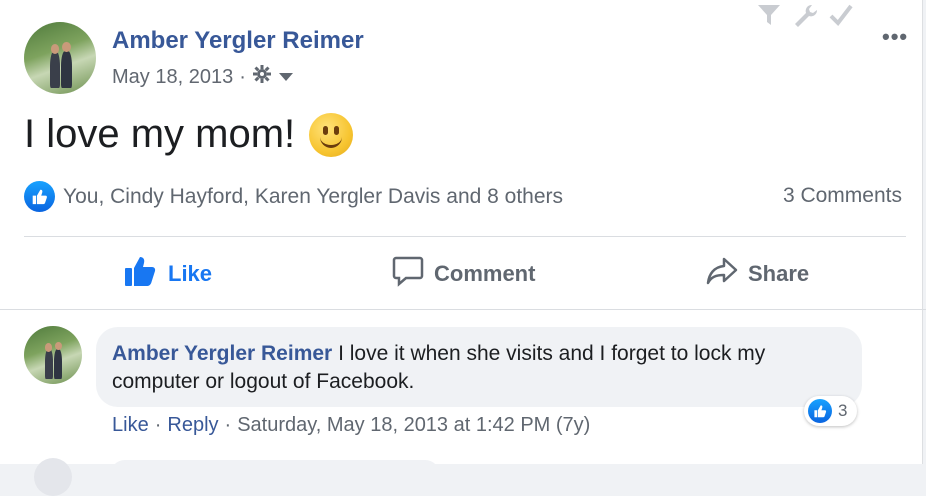 The height and width of the screenshot is (496, 926). Describe the element at coordinates (262, 77) in the screenshot. I see `privacy-gear-icon` at that location.